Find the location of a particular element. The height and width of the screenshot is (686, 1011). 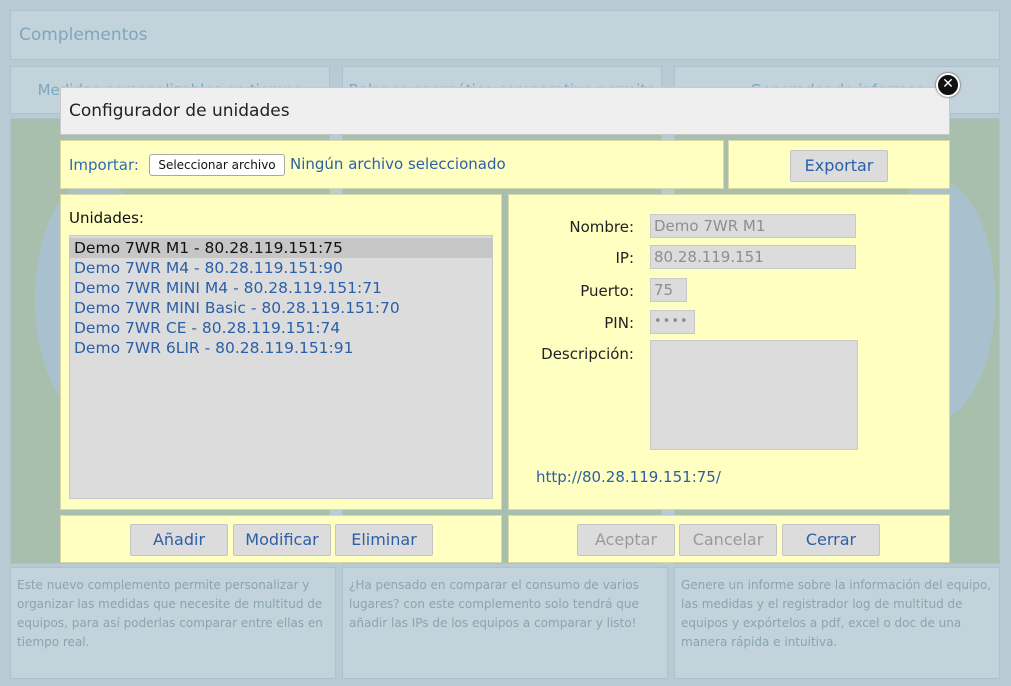

form-actions-panel: Aceptar Cancelar Cerrar is located at coordinates (729, 539).